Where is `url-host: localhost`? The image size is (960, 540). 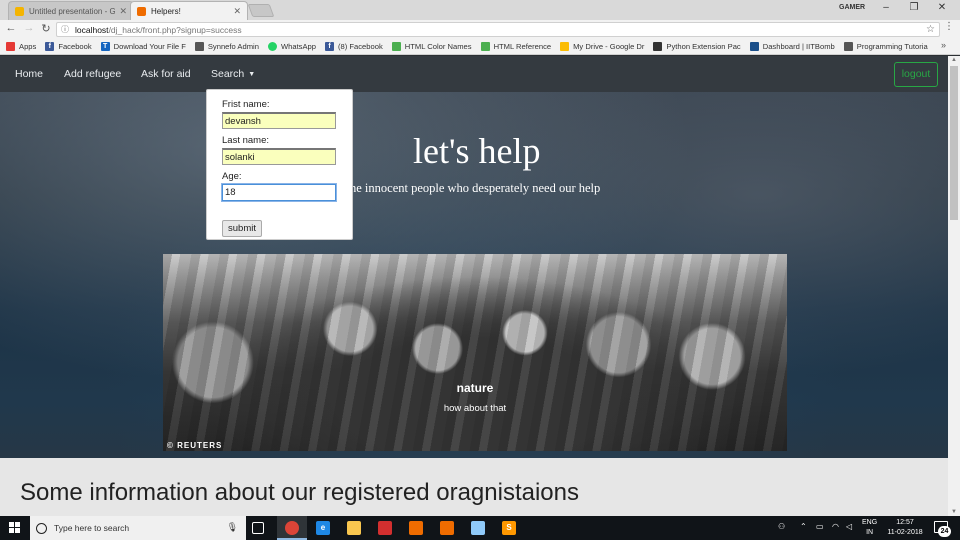
url-host: localhost is located at coordinates (92, 29).